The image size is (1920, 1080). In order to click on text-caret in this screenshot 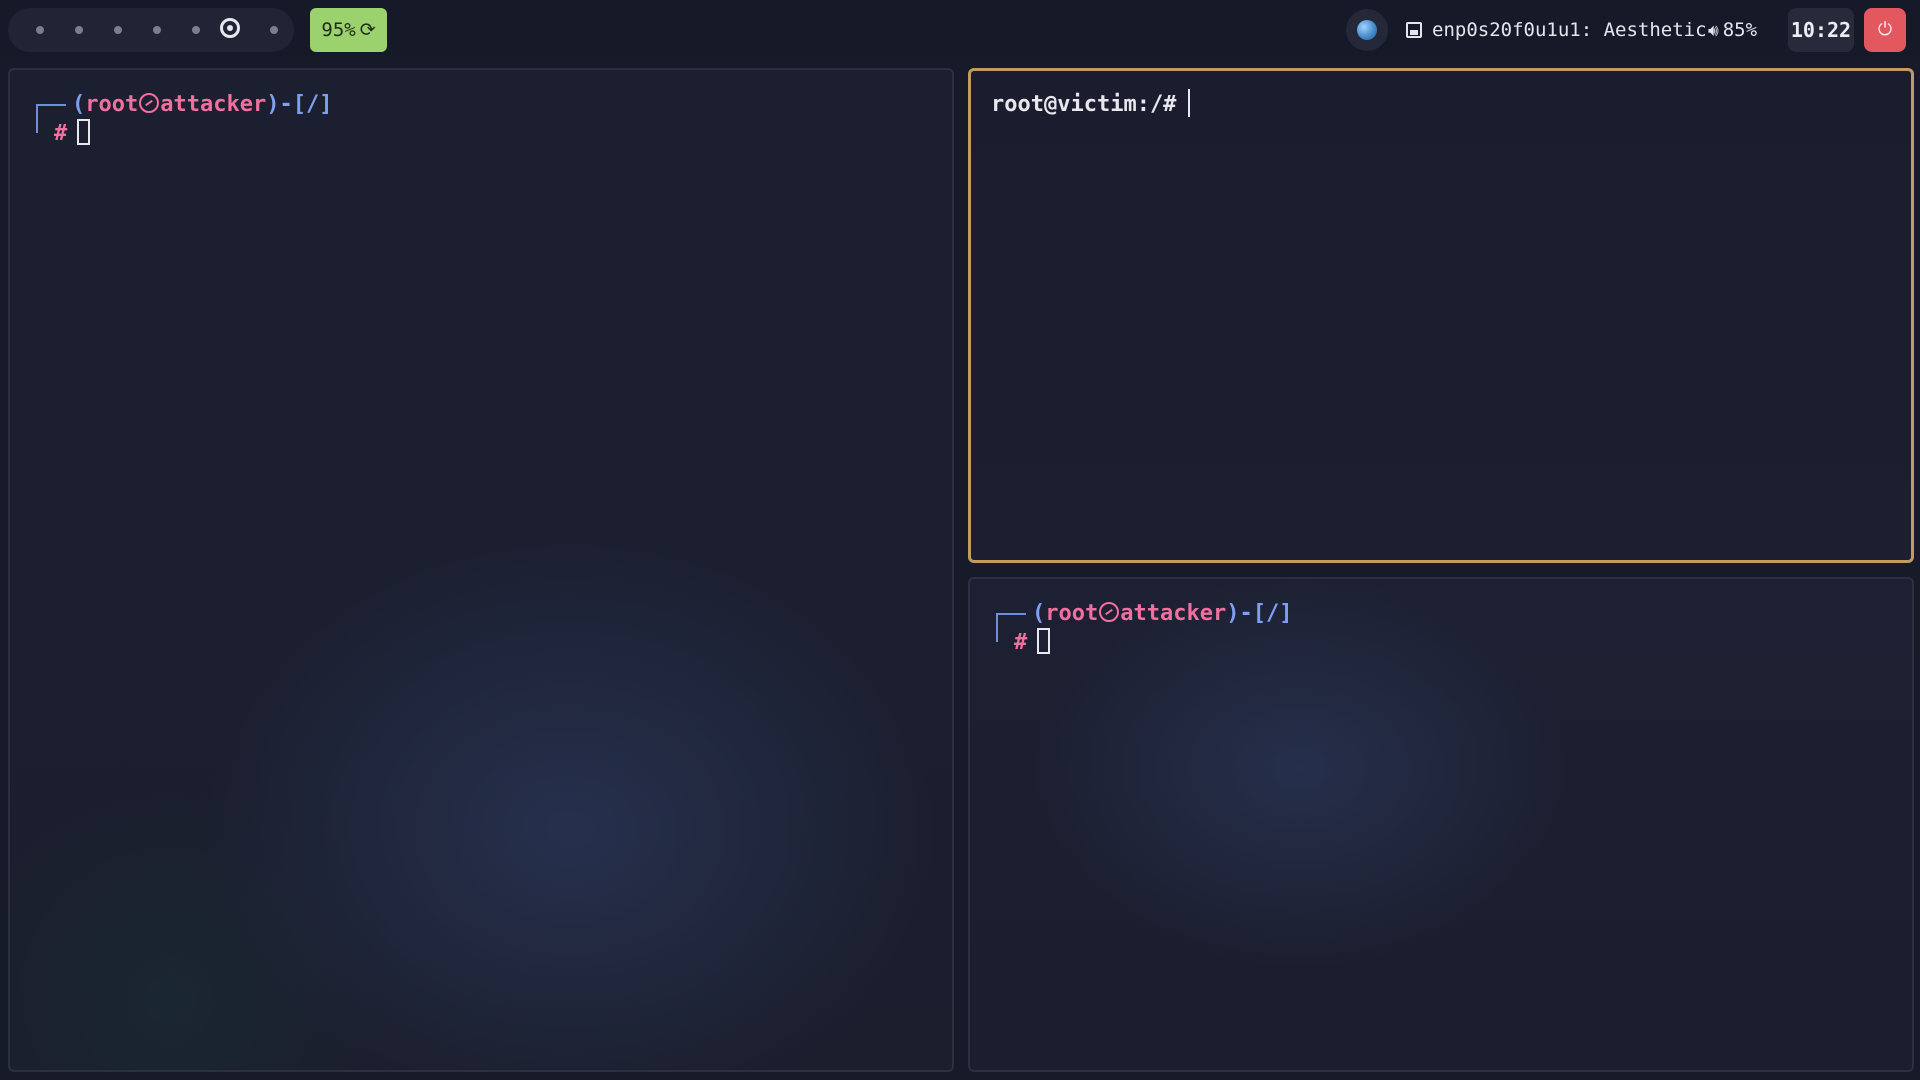, I will do `click(1189, 103)`.